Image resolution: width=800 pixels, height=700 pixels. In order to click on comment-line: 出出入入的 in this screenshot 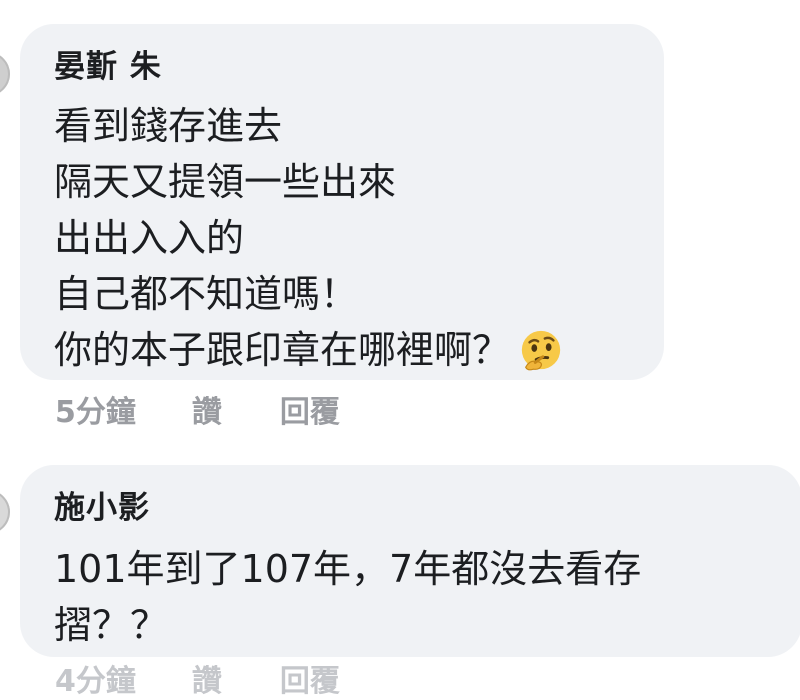, I will do `click(149, 238)`.